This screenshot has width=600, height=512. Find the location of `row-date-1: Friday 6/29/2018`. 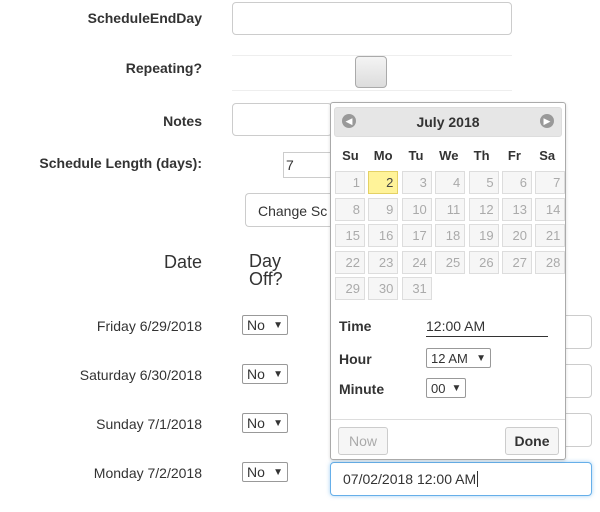

row-date-1: Friday 6/29/2018 is located at coordinates (149, 326).